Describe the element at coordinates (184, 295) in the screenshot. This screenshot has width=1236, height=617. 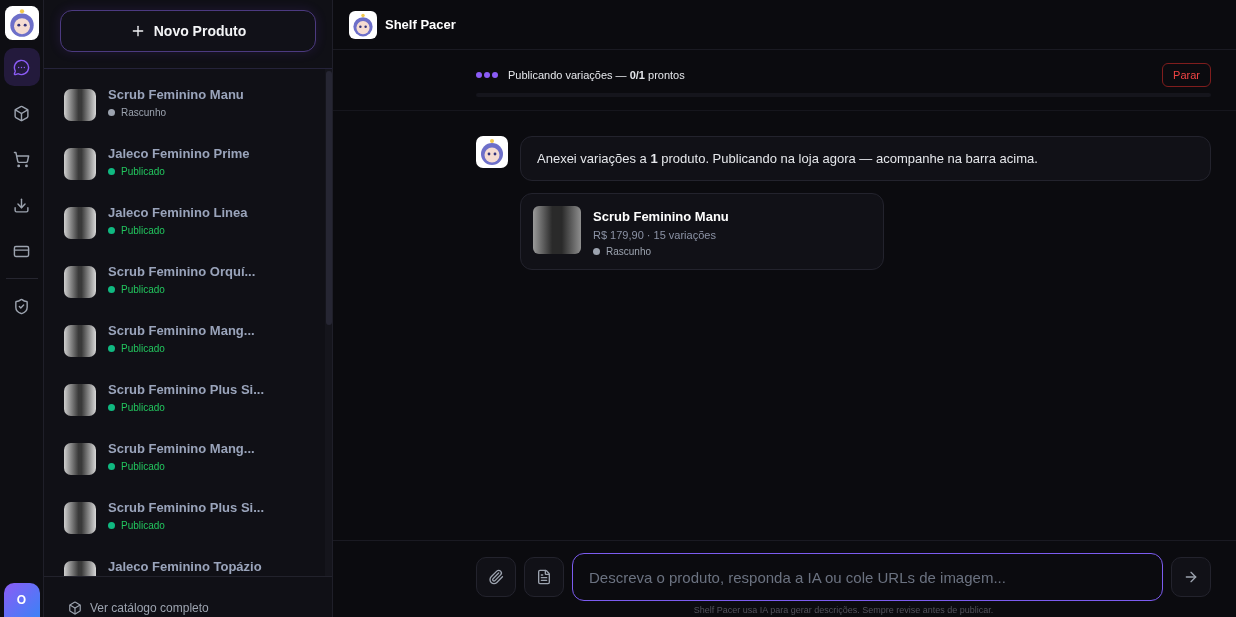
I see `product-list-item: Scrub Feminino Orquí... Publicado` at that location.